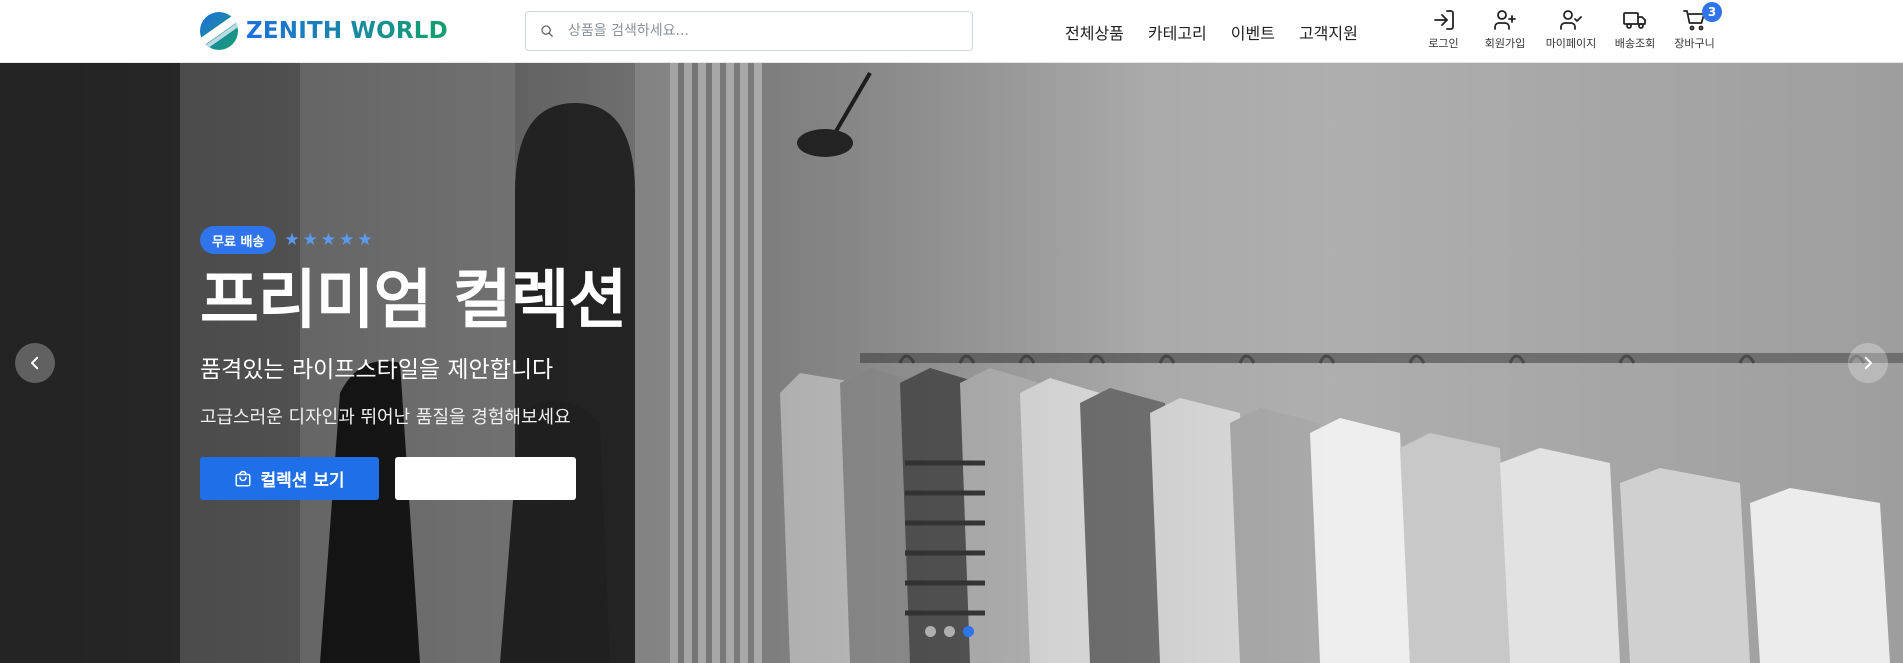 Image resolution: width=1903 pixels, height=663 pixels. What do you see at coordinates (1443, 43) in the screenshot?
I see `login-label: 로그인` at bounding box center [1443, 43].